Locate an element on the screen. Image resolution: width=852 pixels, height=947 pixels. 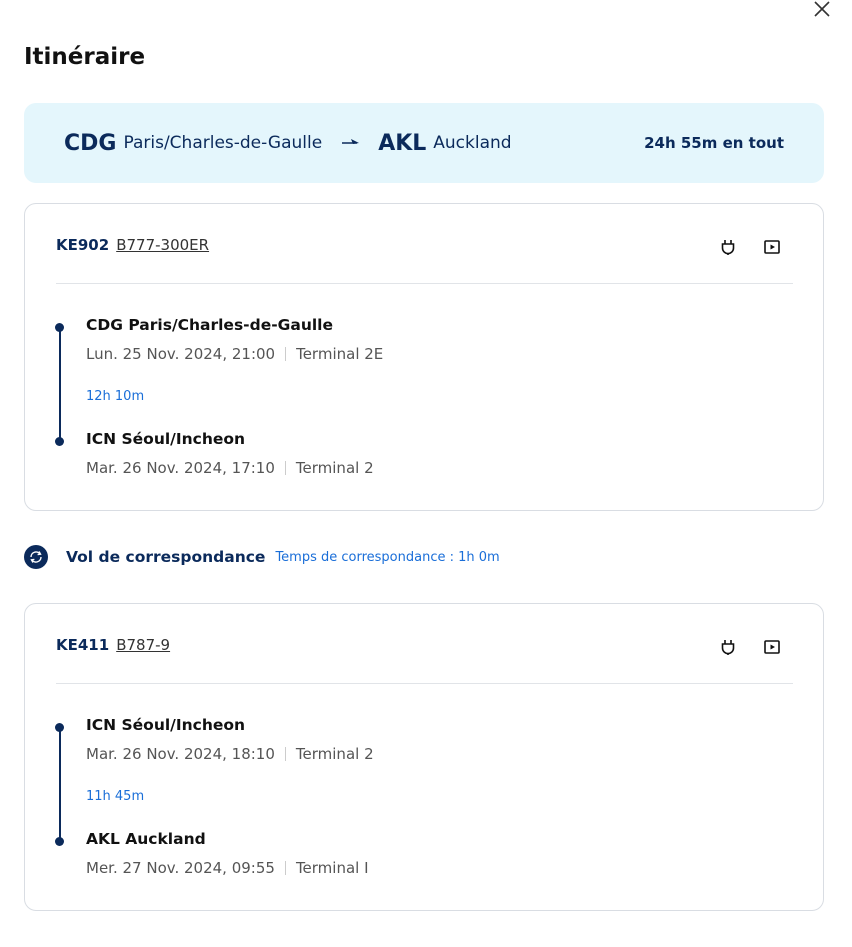
aircraft-link: B787-9 is located at coordinates (143, 645).